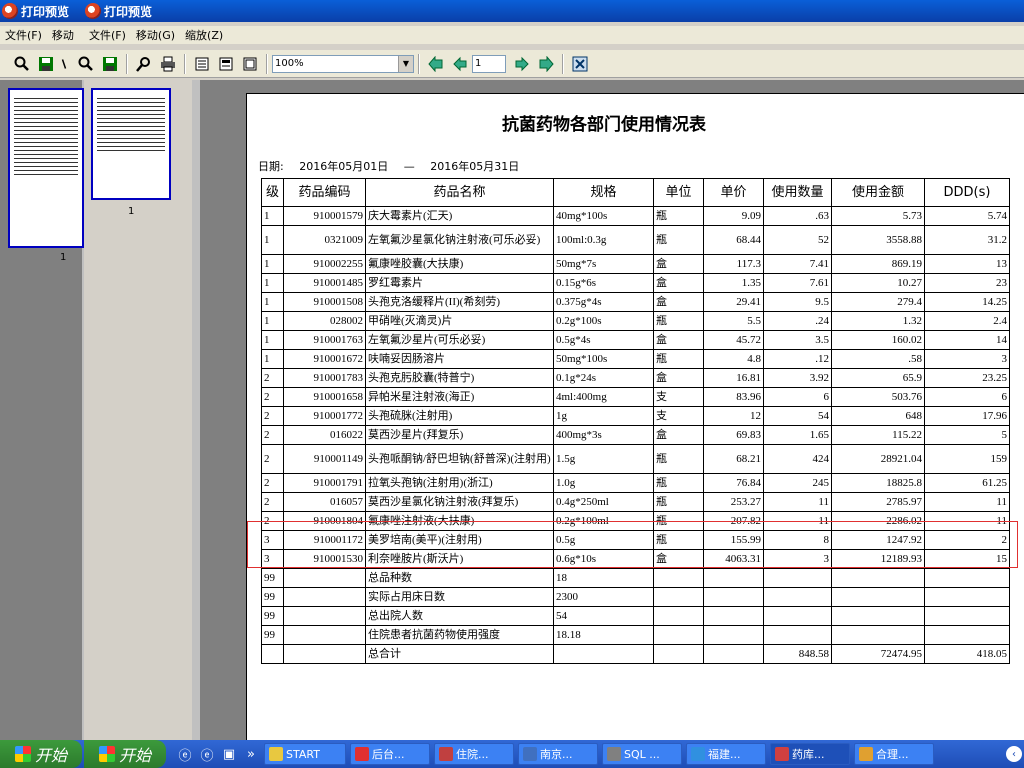 Image resolution: width=1024 pixels, height=768 pixels. Describe the element at coordinates (878, 397) in the screenshot. I see `table-cell: 503.76` at that location.